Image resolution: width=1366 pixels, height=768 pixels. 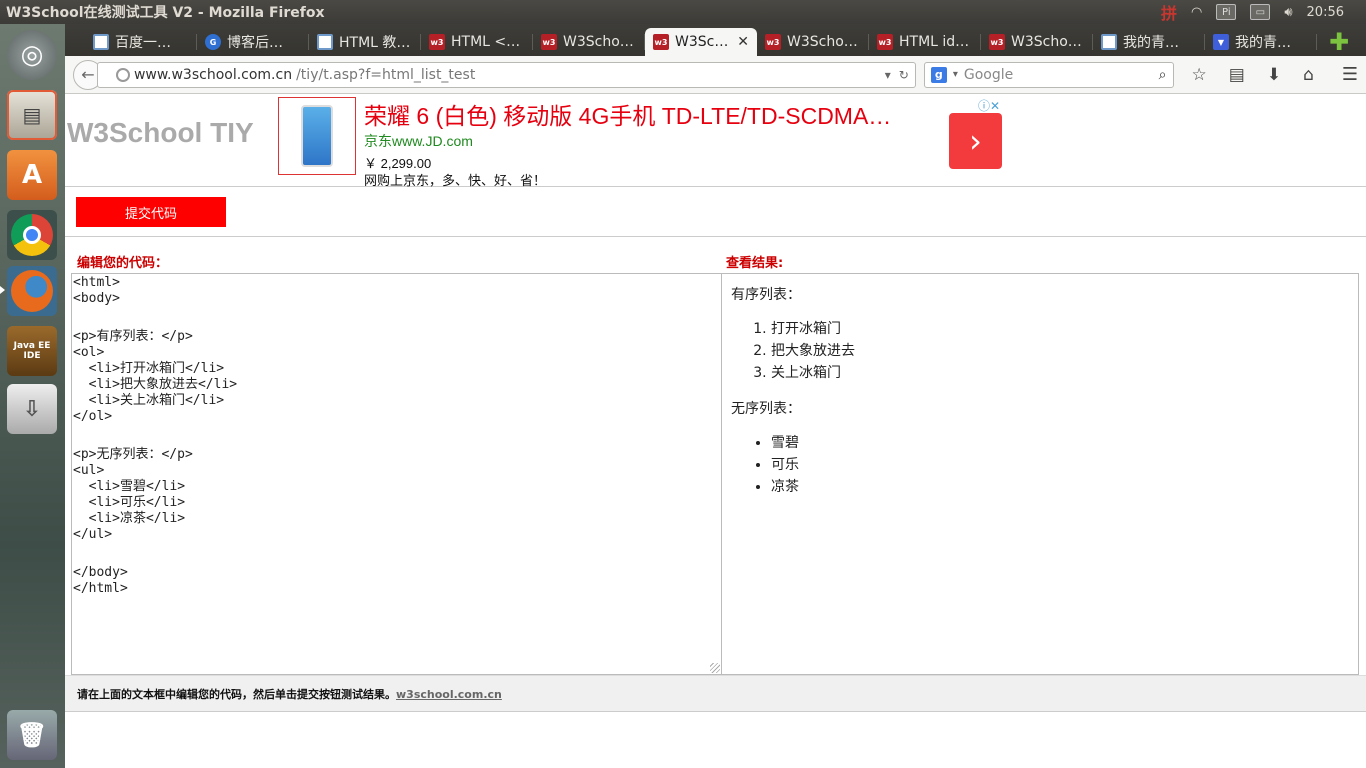 What do you see at coordinates (129, 502) in the screenshot?
I see `code-line: <li>可乐</li>` at bounding box center [129, 502].